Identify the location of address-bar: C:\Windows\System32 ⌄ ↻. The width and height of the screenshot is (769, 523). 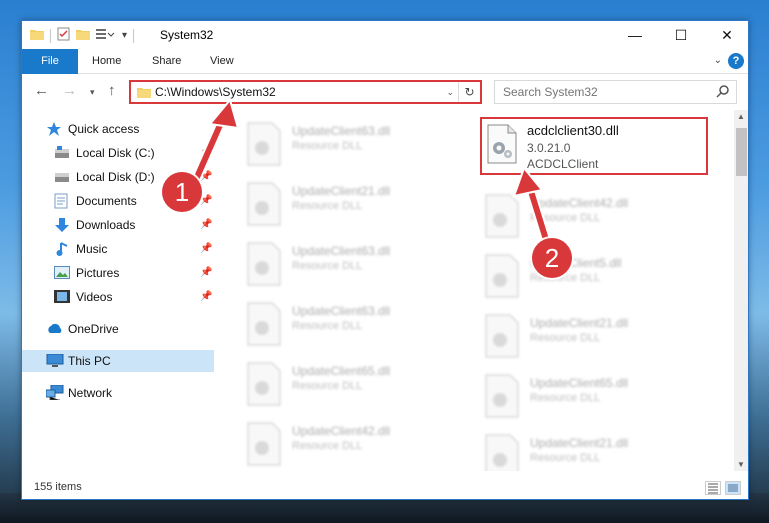
(305, 92).